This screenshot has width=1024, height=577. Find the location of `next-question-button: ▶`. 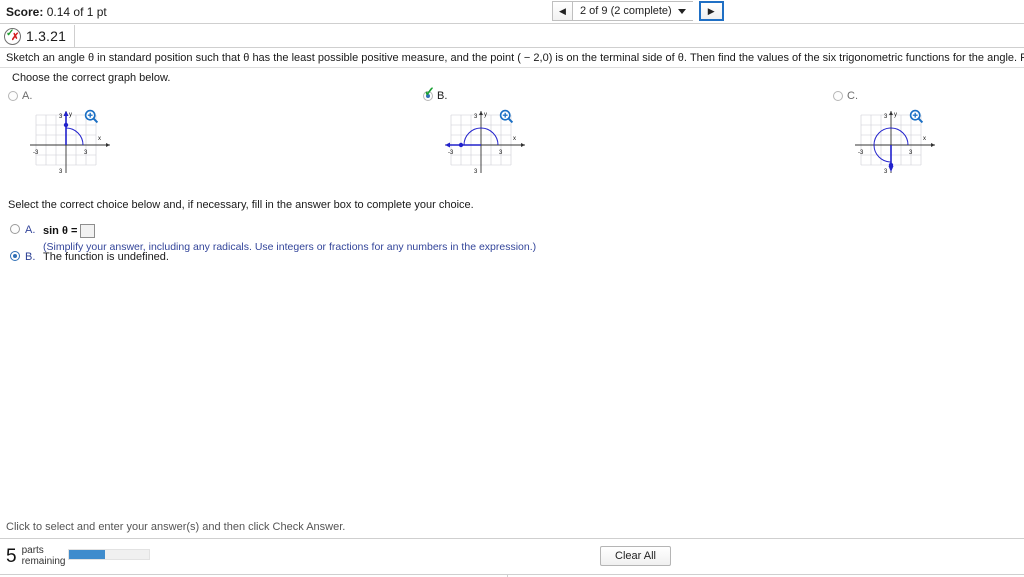

next-question-button: ▶ is located at coordinates (711, 11).